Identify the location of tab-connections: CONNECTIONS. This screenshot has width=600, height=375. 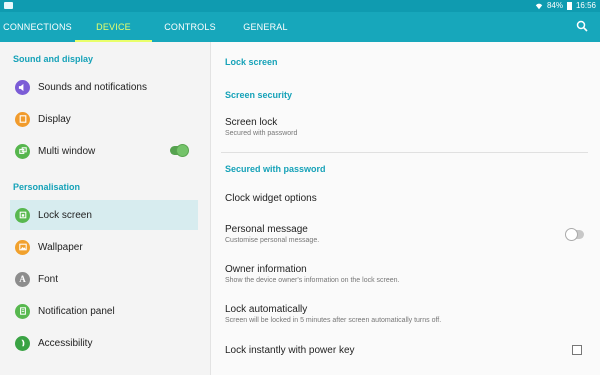
(37, 27).